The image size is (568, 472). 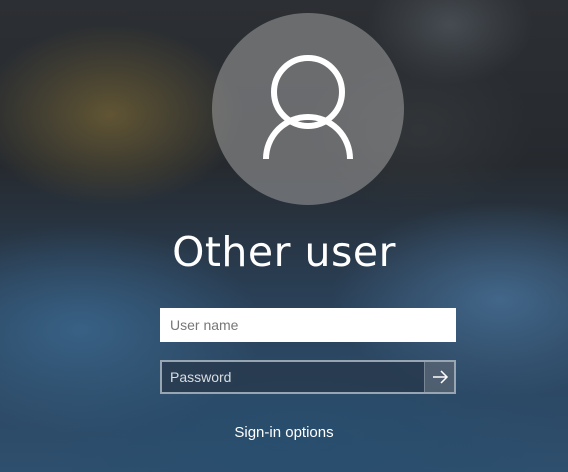 I want to click on avatar, so click(x=308, y=109).